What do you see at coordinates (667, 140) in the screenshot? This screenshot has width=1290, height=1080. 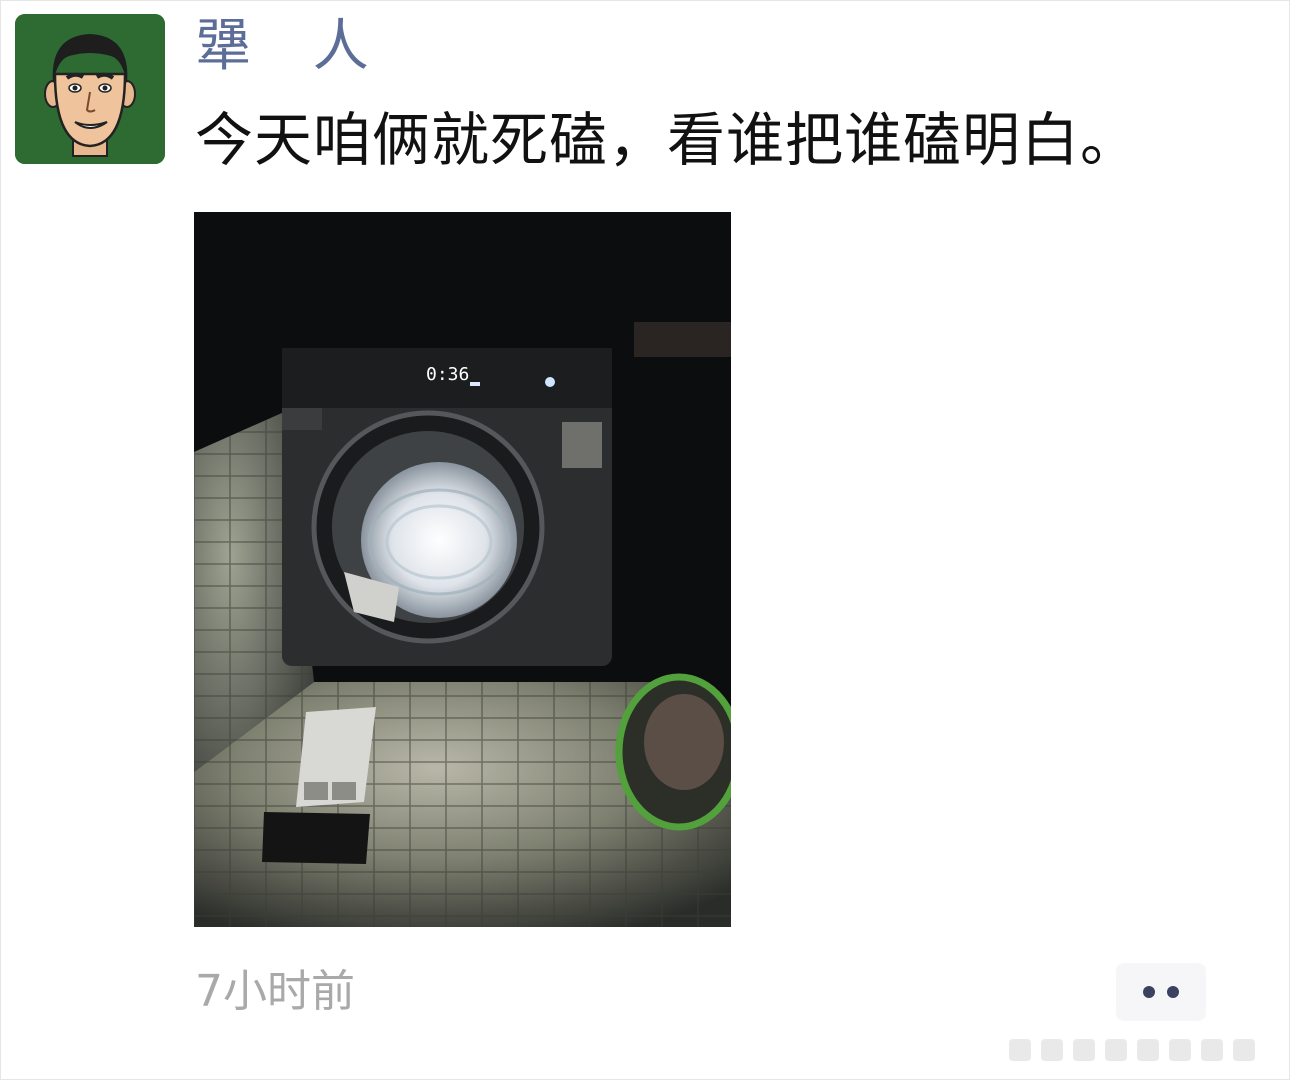 I see `post-text: 今天咱俩就死磕，看谁把谁磕明白。` at bounding box center [667, 140].